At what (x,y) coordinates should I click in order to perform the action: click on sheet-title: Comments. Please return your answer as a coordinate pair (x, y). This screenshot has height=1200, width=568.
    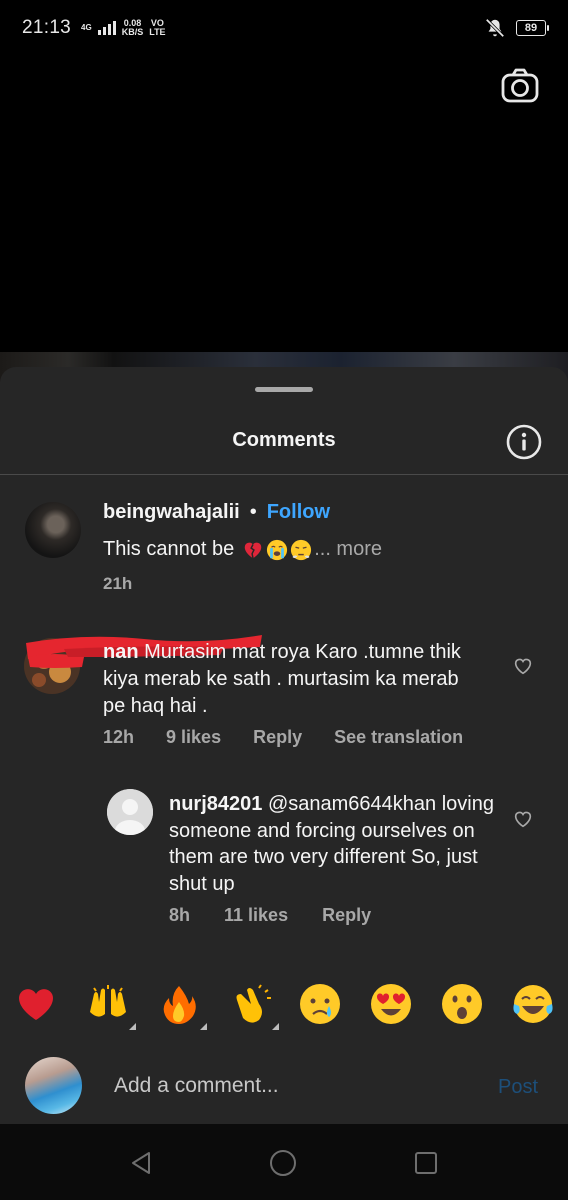
    Looking at the image, I should click on (284, 440).